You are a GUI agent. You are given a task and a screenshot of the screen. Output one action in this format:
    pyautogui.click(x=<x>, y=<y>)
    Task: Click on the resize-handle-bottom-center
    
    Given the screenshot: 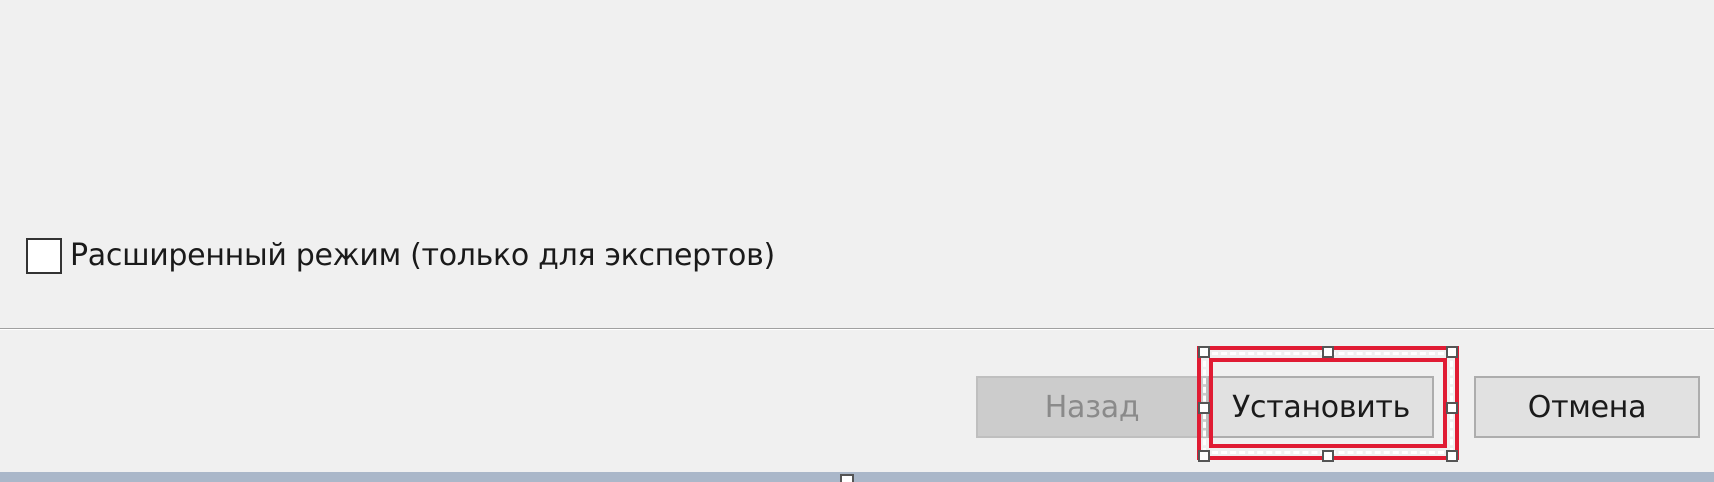 What is the action you would take?
    pyautogui.click(x=1328, y=456)
    